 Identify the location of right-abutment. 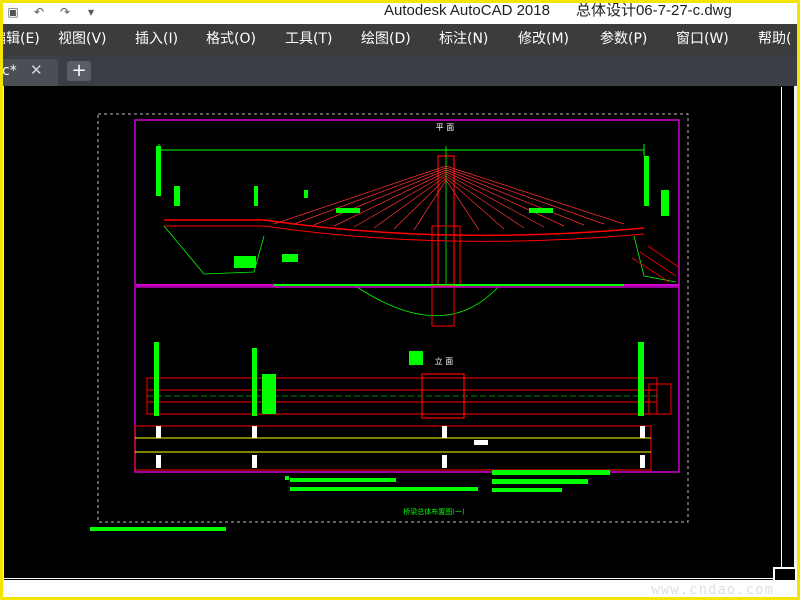
(646, 181).